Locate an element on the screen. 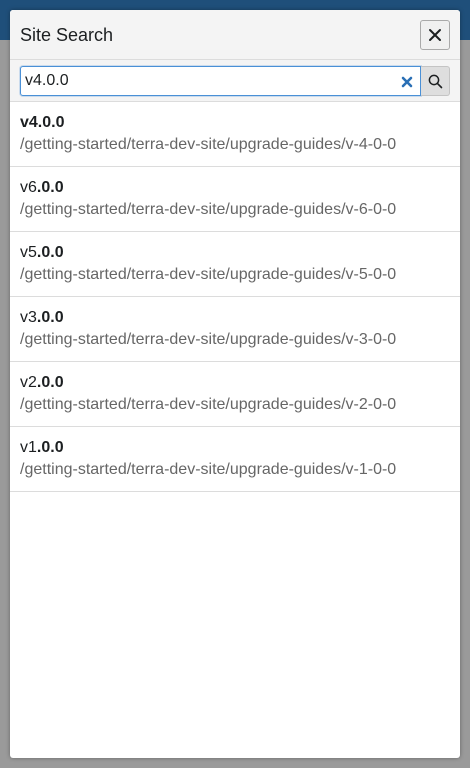  result-title-plain: v5 is located at coordinates (28, 252).